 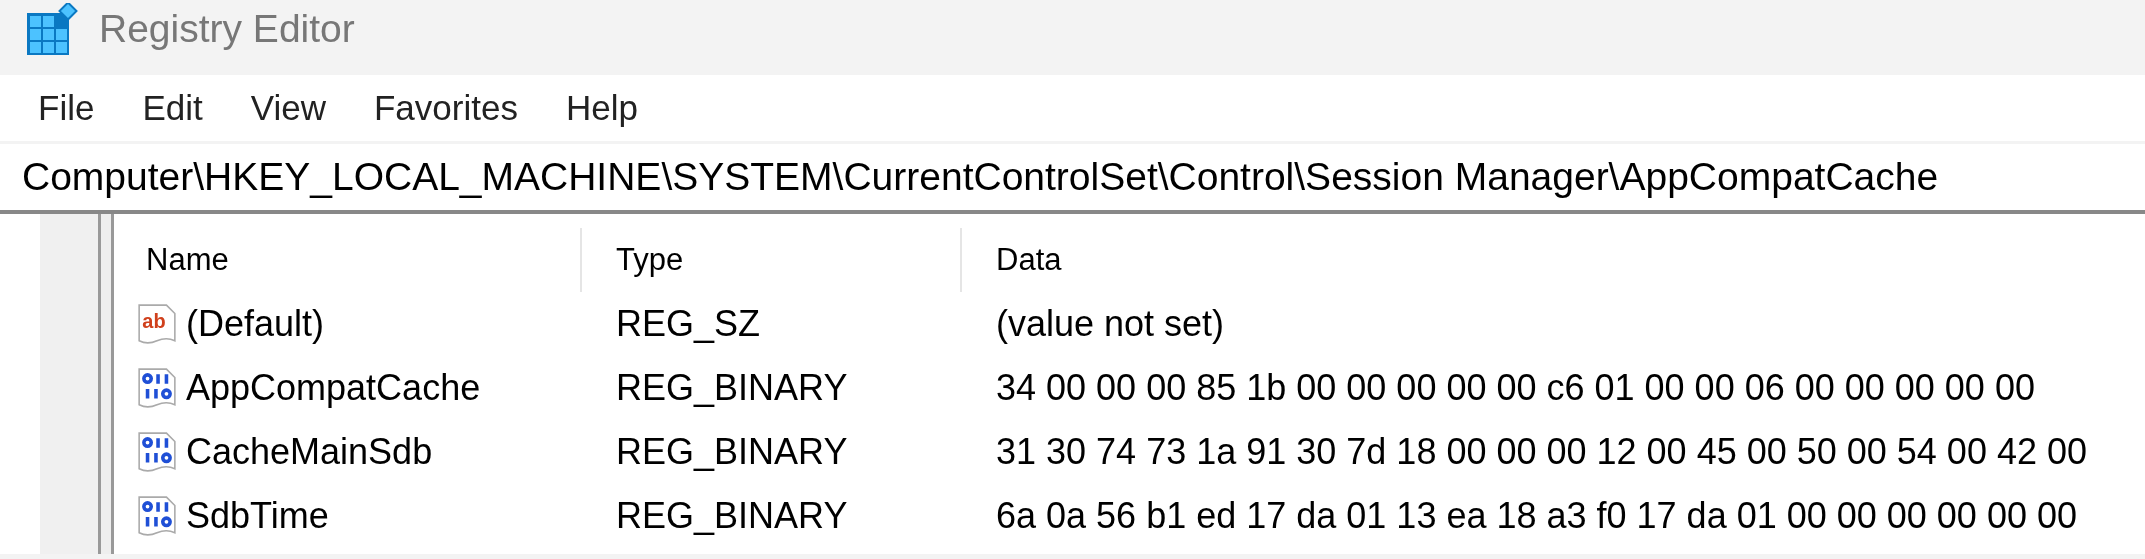 What do you see at coordinates (1541, 451) in the screenshot?
I see `value-data: 31 30 74 73 1a 91 30 7d 18 00 00 00 12 00 45 00 50 00 54 00 42 00` at bounding box center [1541, 451].